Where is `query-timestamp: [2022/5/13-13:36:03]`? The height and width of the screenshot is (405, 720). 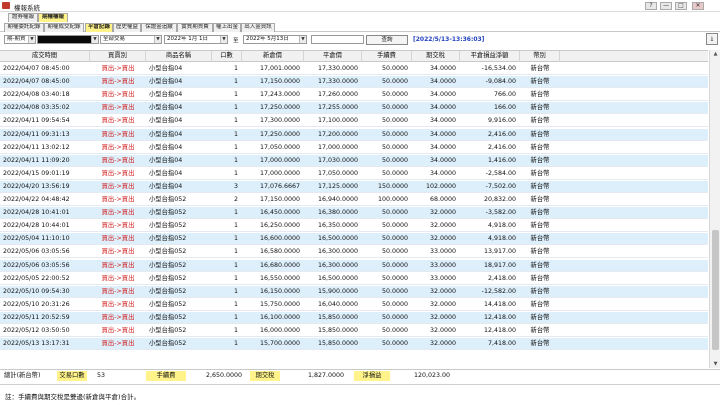
query-timestamp: [2022/5/13-13:36:03] is located at coordinates (449, 39).